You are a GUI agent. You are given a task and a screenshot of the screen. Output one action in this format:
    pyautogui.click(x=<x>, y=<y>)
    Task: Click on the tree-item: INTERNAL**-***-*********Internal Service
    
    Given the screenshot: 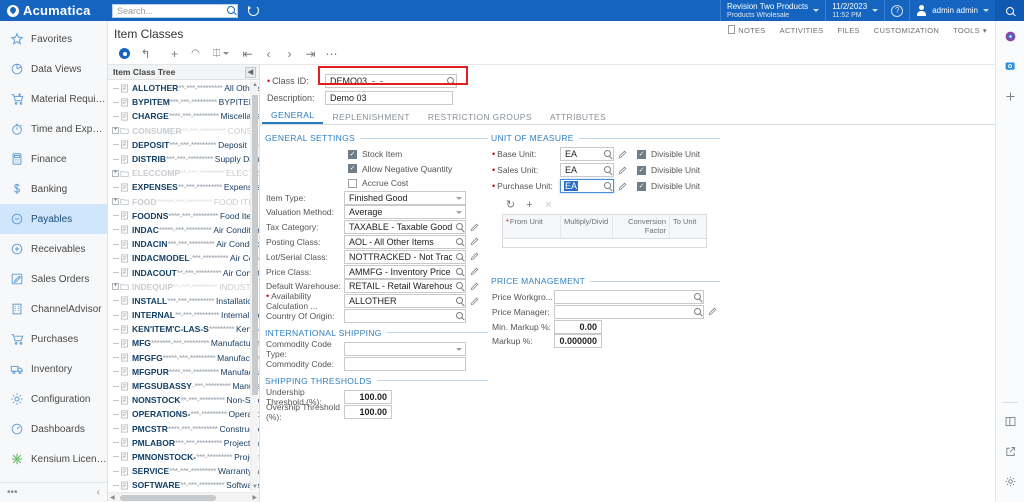 What is the action you would take?
    pyautogui.click(x=183, y=315)
    